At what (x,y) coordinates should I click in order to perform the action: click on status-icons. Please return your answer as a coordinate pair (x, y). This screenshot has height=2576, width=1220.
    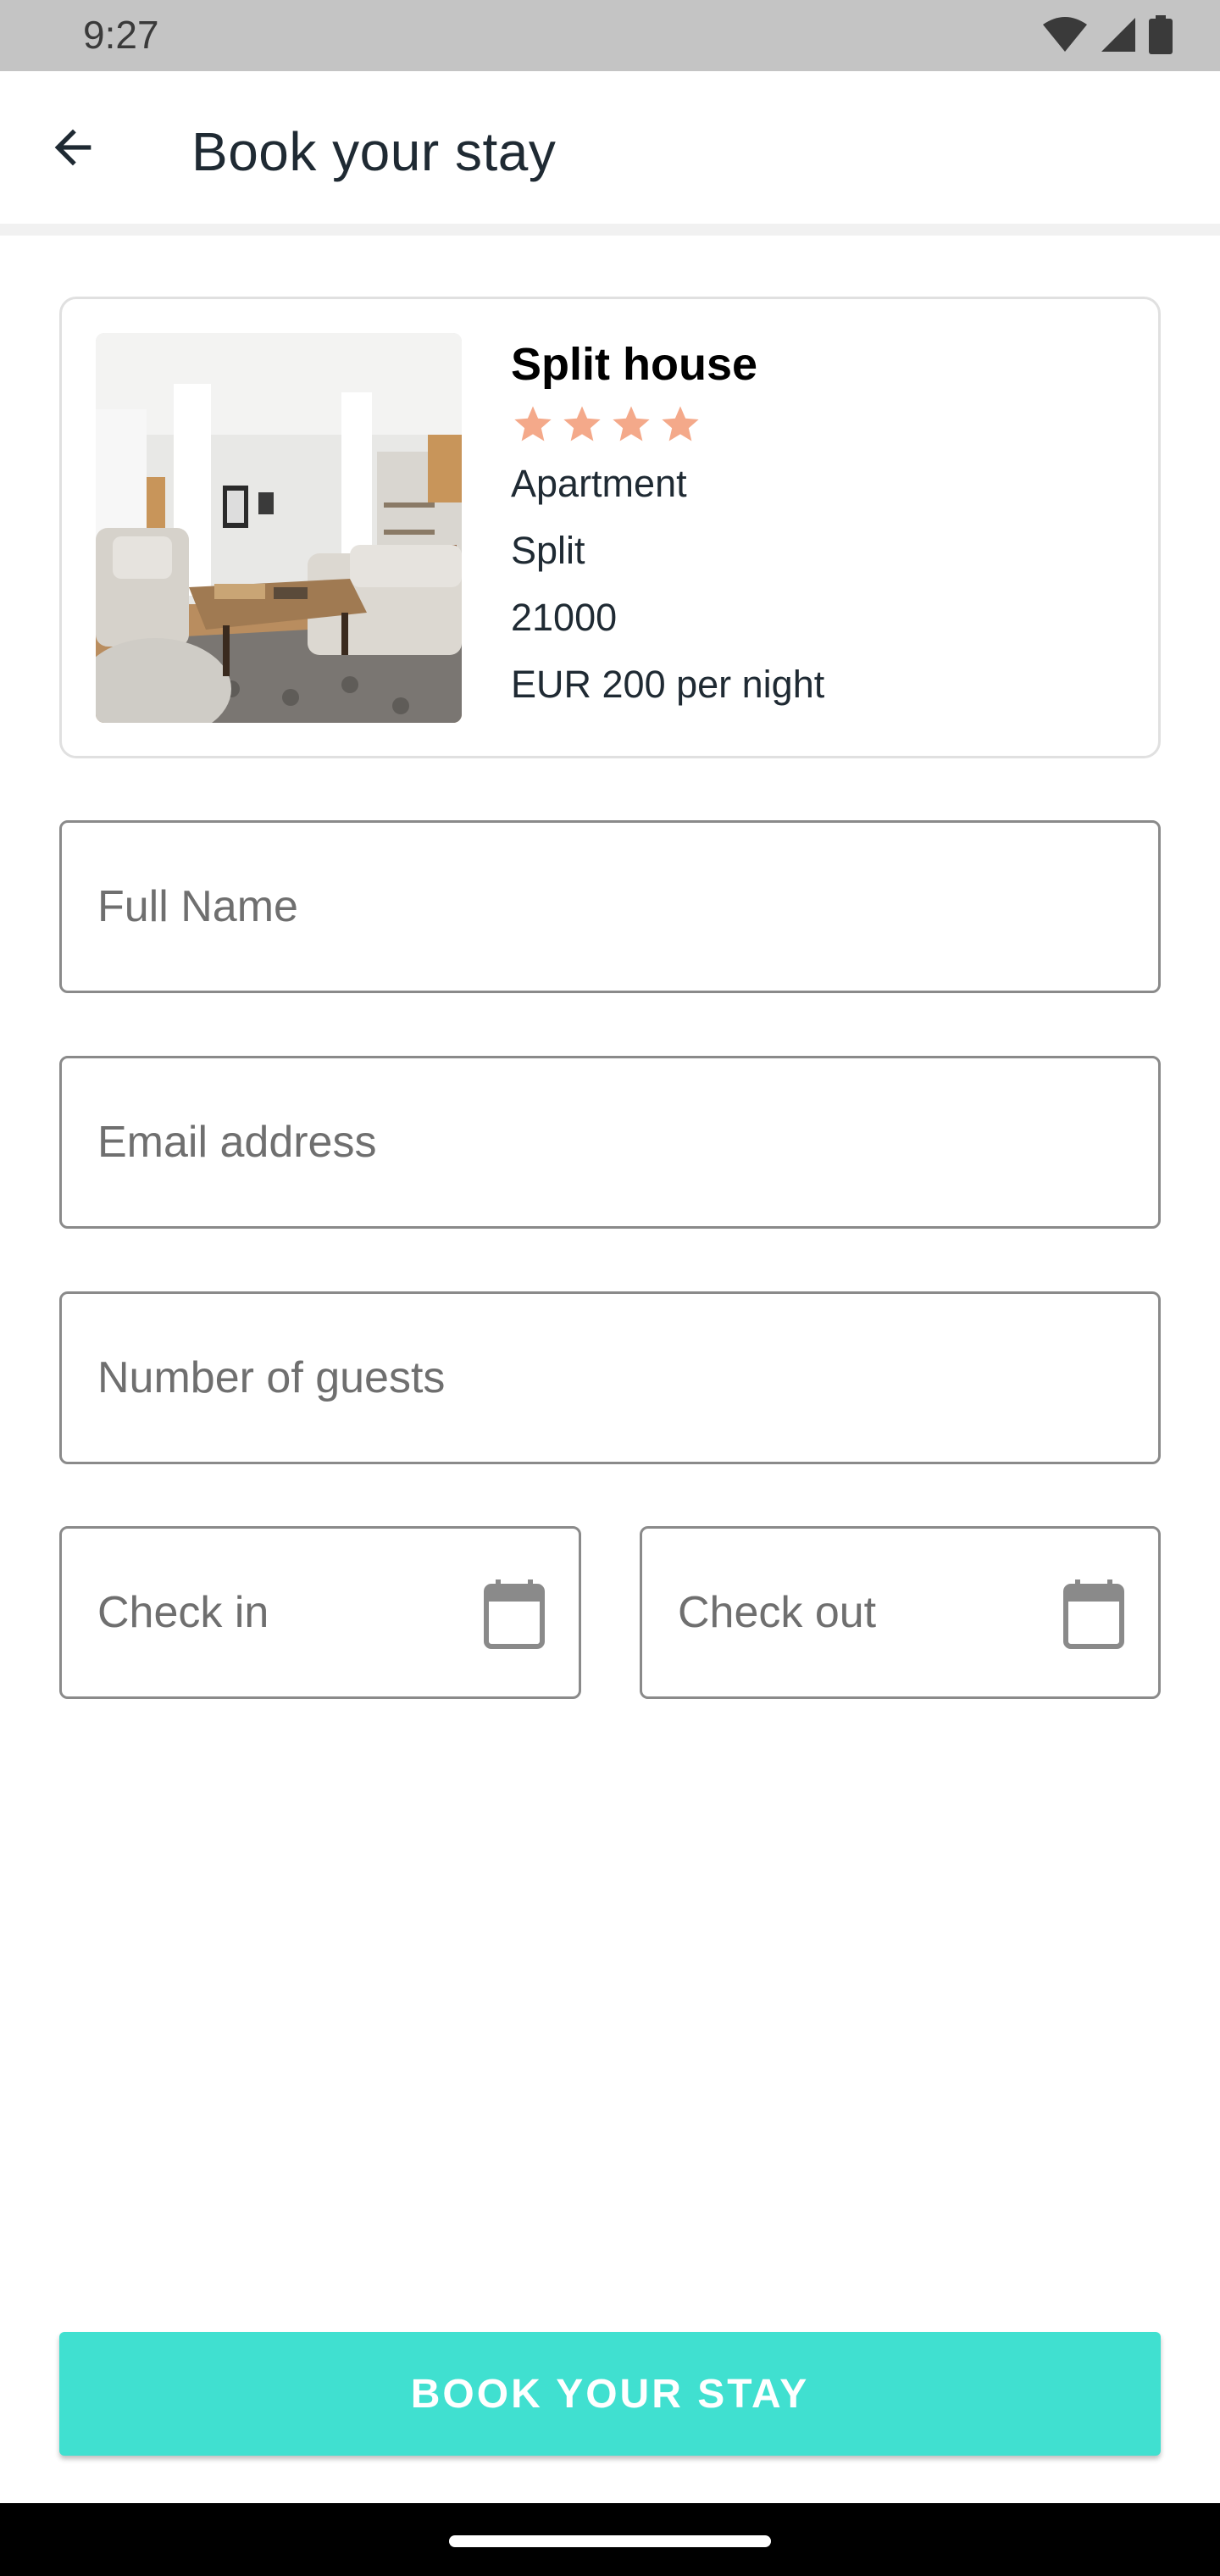
    Looking at the image, I should click on (1107, 36).